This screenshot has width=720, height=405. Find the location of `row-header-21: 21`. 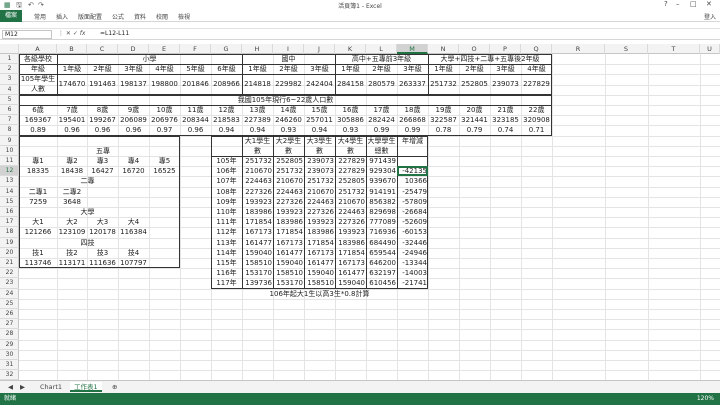

row-header-21: 21 is located at coordinates (9, 263).